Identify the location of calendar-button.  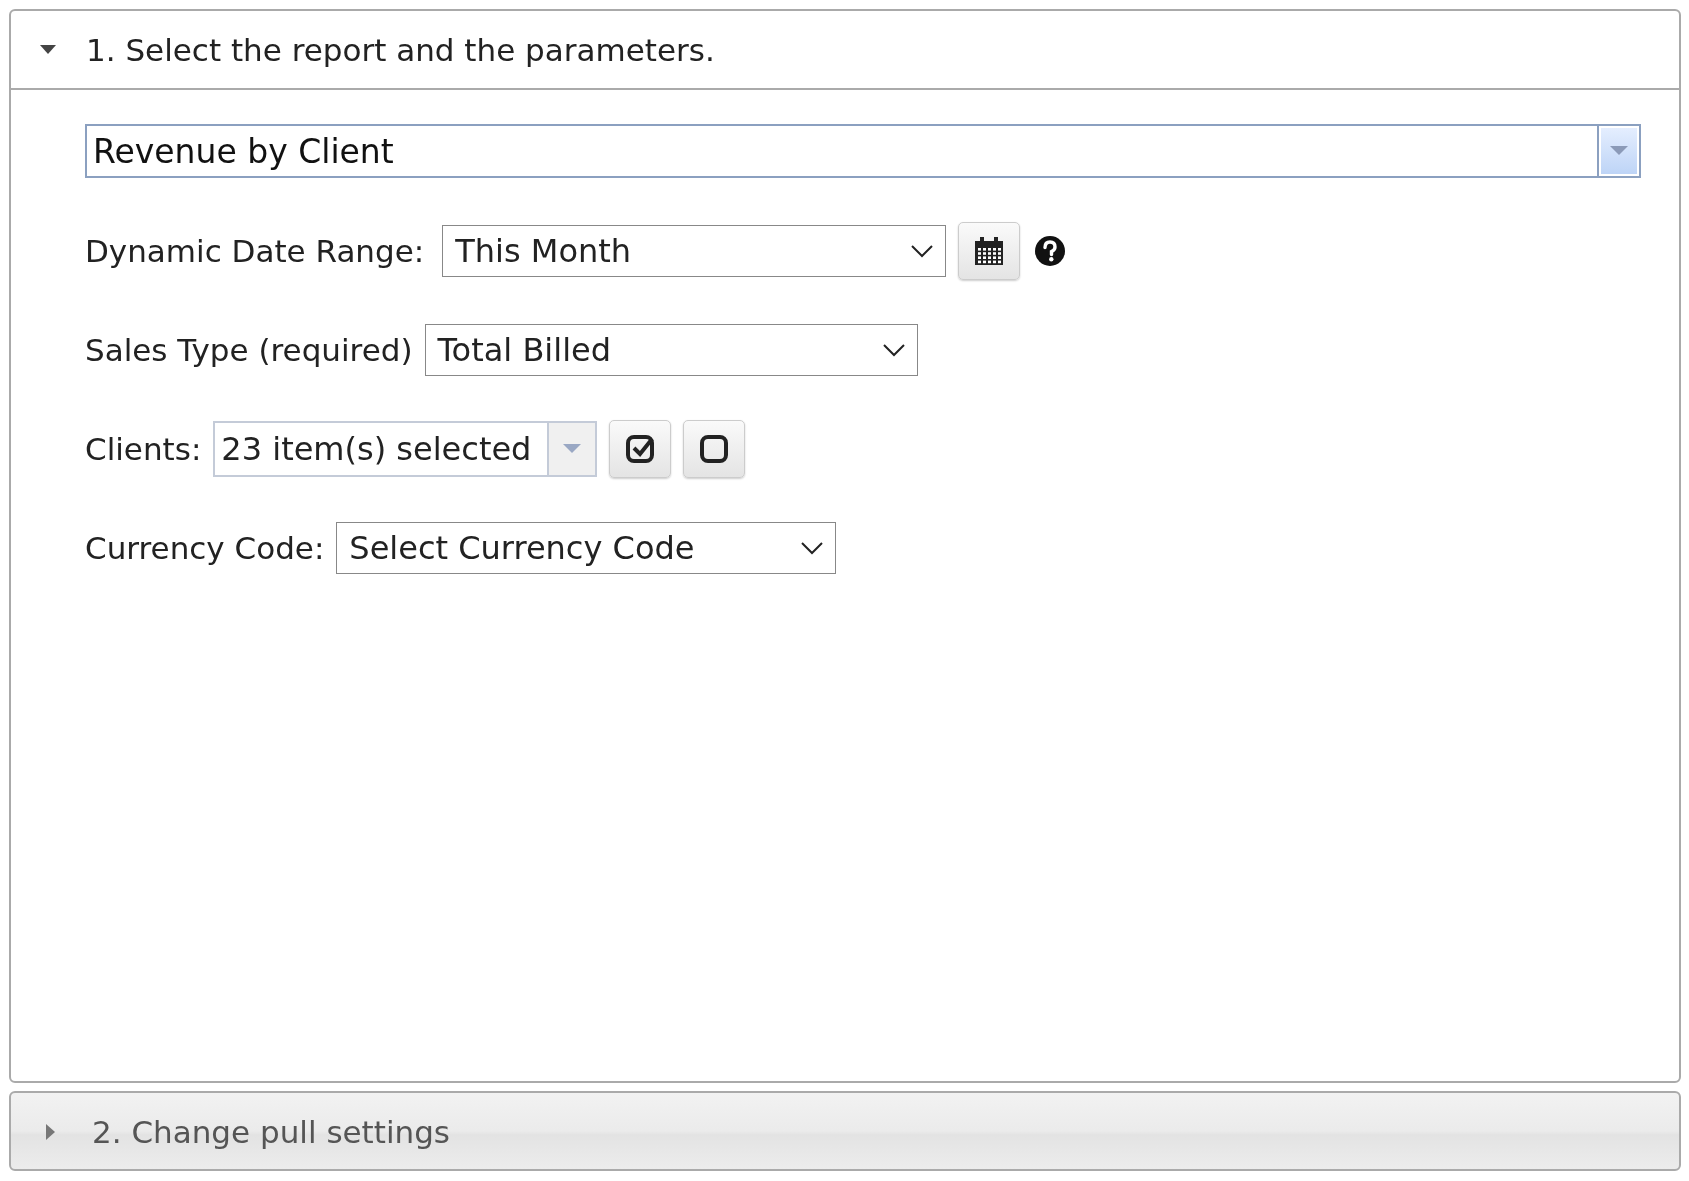
(989, 251).